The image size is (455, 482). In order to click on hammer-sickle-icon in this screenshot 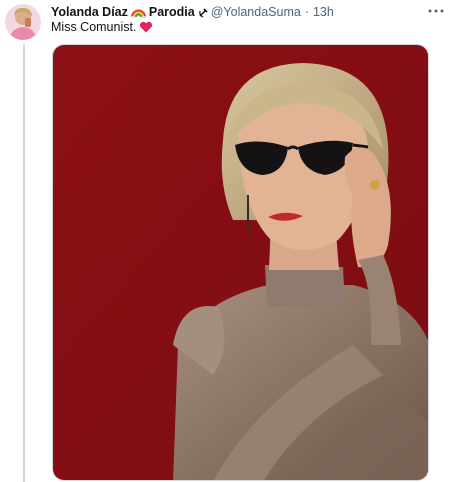, I will do `click(203, 12)`.